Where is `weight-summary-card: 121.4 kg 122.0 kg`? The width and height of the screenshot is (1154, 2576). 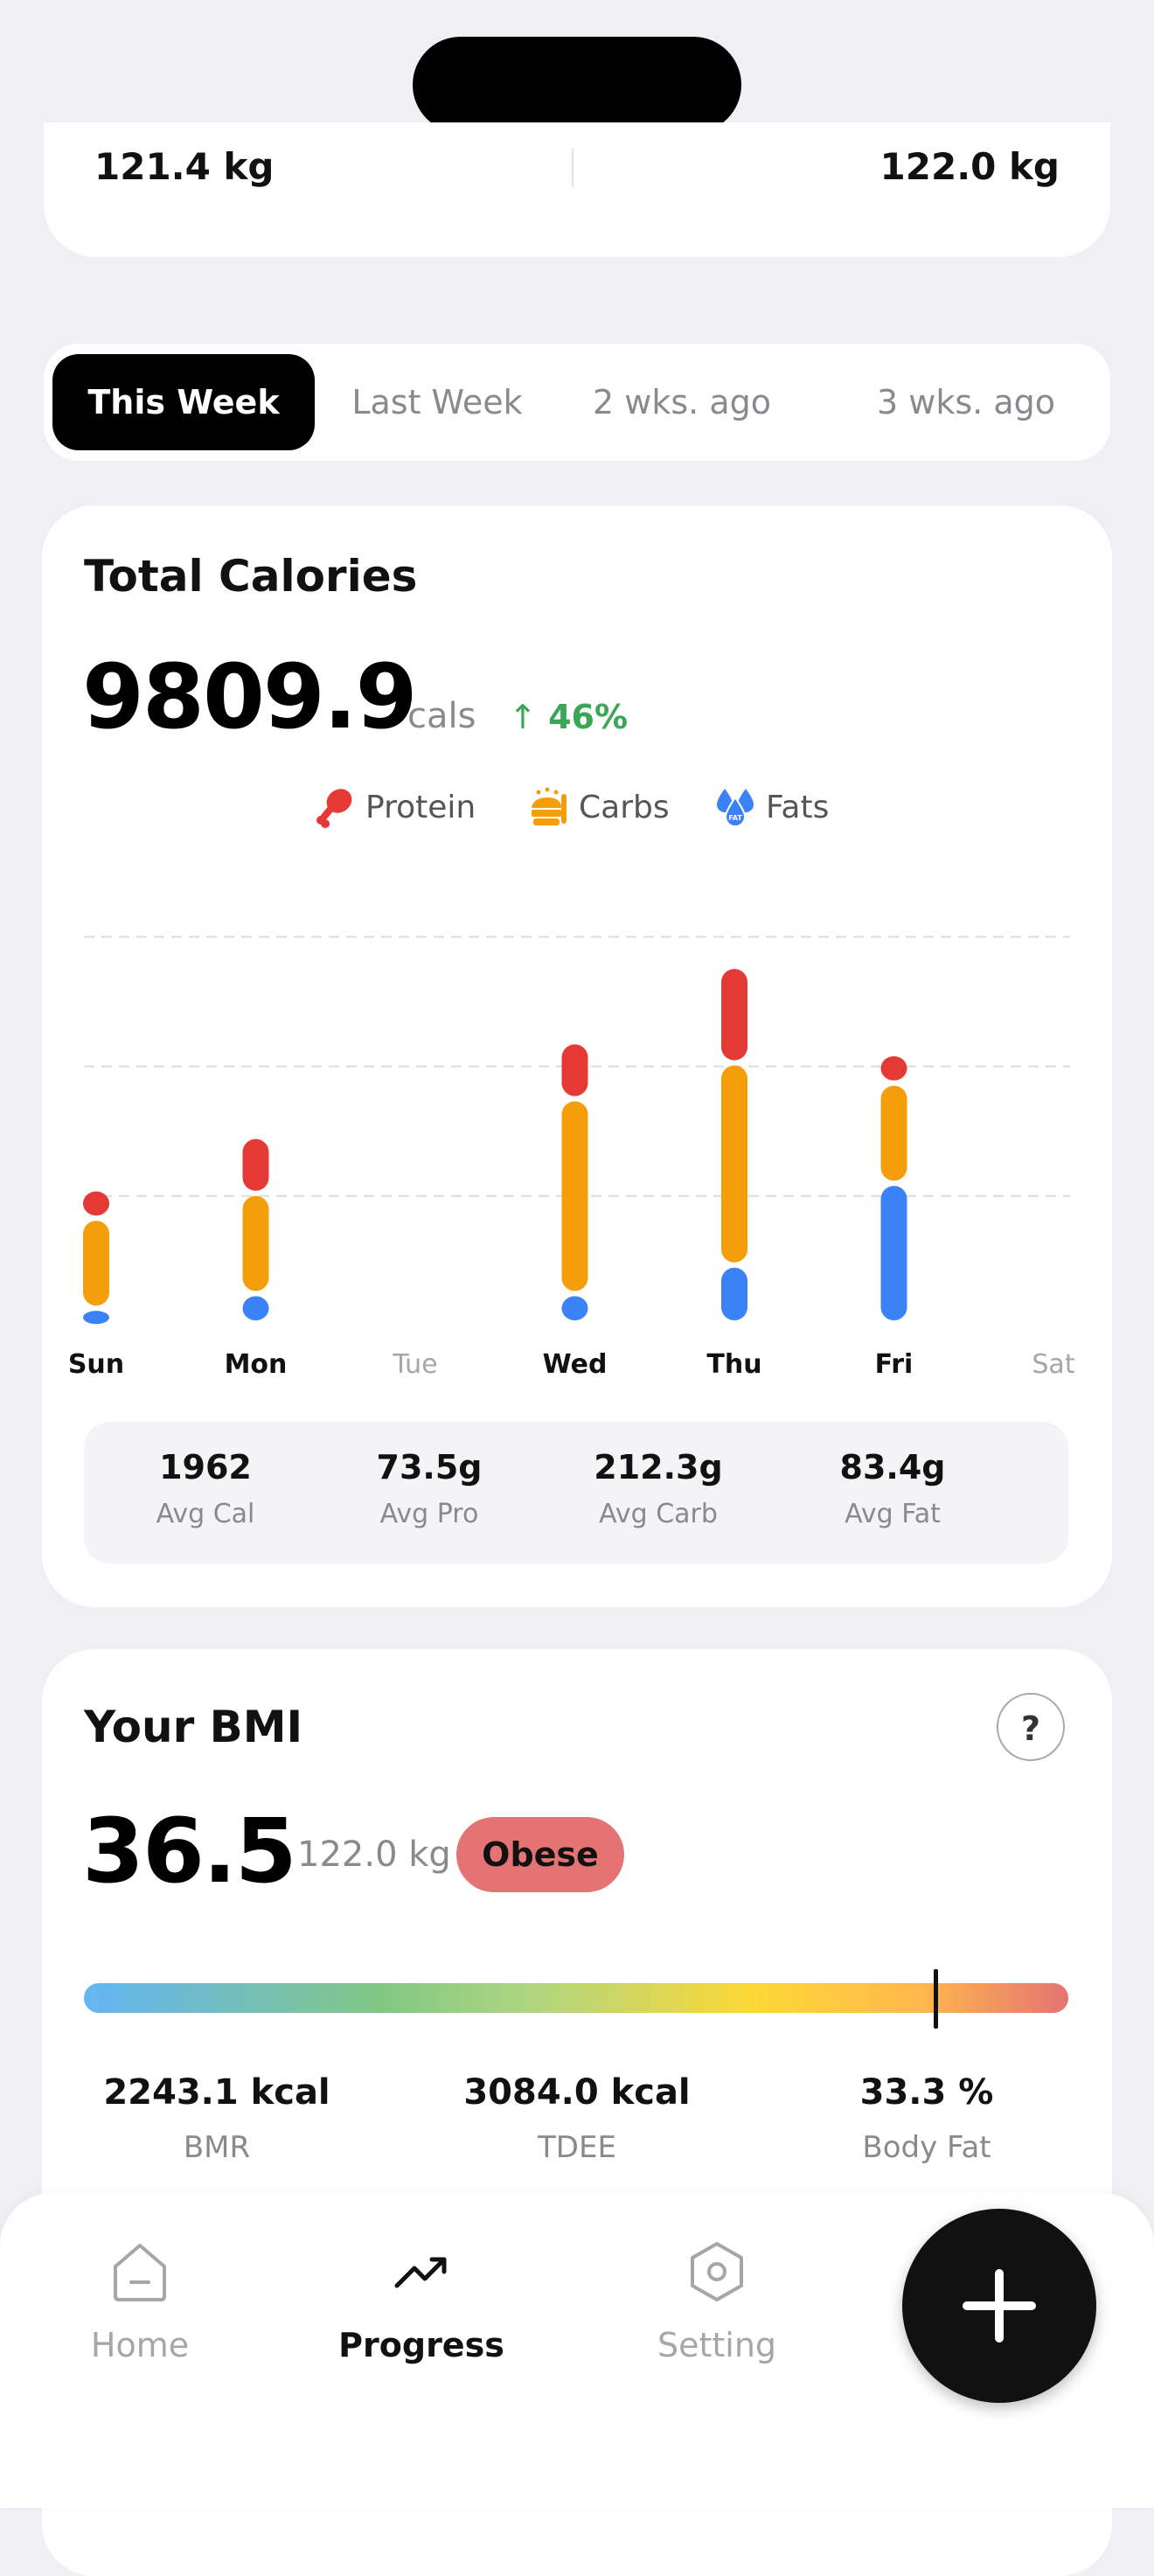 weight-summary-card: 121.4 kg 122.0 kg is located at coordinates (577, 189).